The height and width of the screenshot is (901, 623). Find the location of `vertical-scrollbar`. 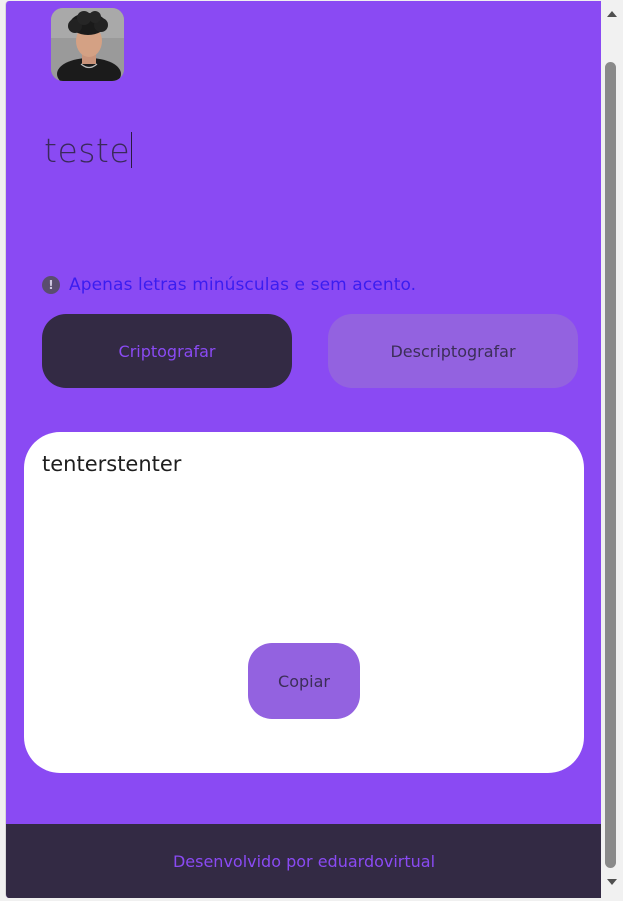

vertical-scrollbar is located at coordinates (612, 450).